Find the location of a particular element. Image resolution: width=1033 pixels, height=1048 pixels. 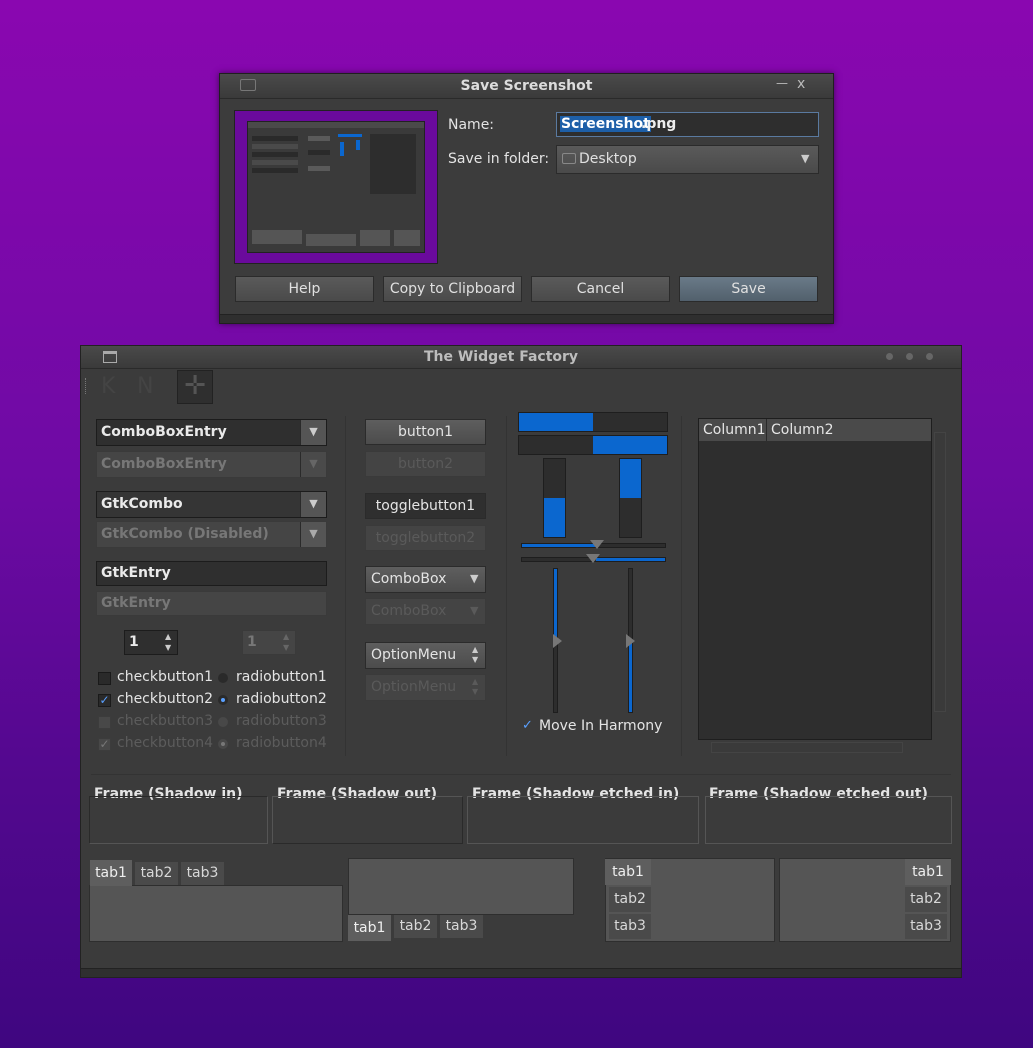

close-button: x is located at coordinates (804, 84).